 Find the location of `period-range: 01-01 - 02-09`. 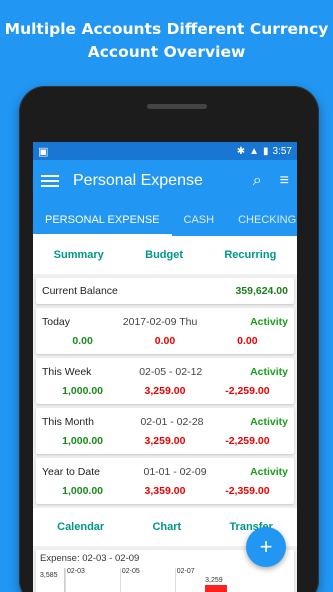

period-range: 01-01 - 02-09 is located at coordinates (175, 471).